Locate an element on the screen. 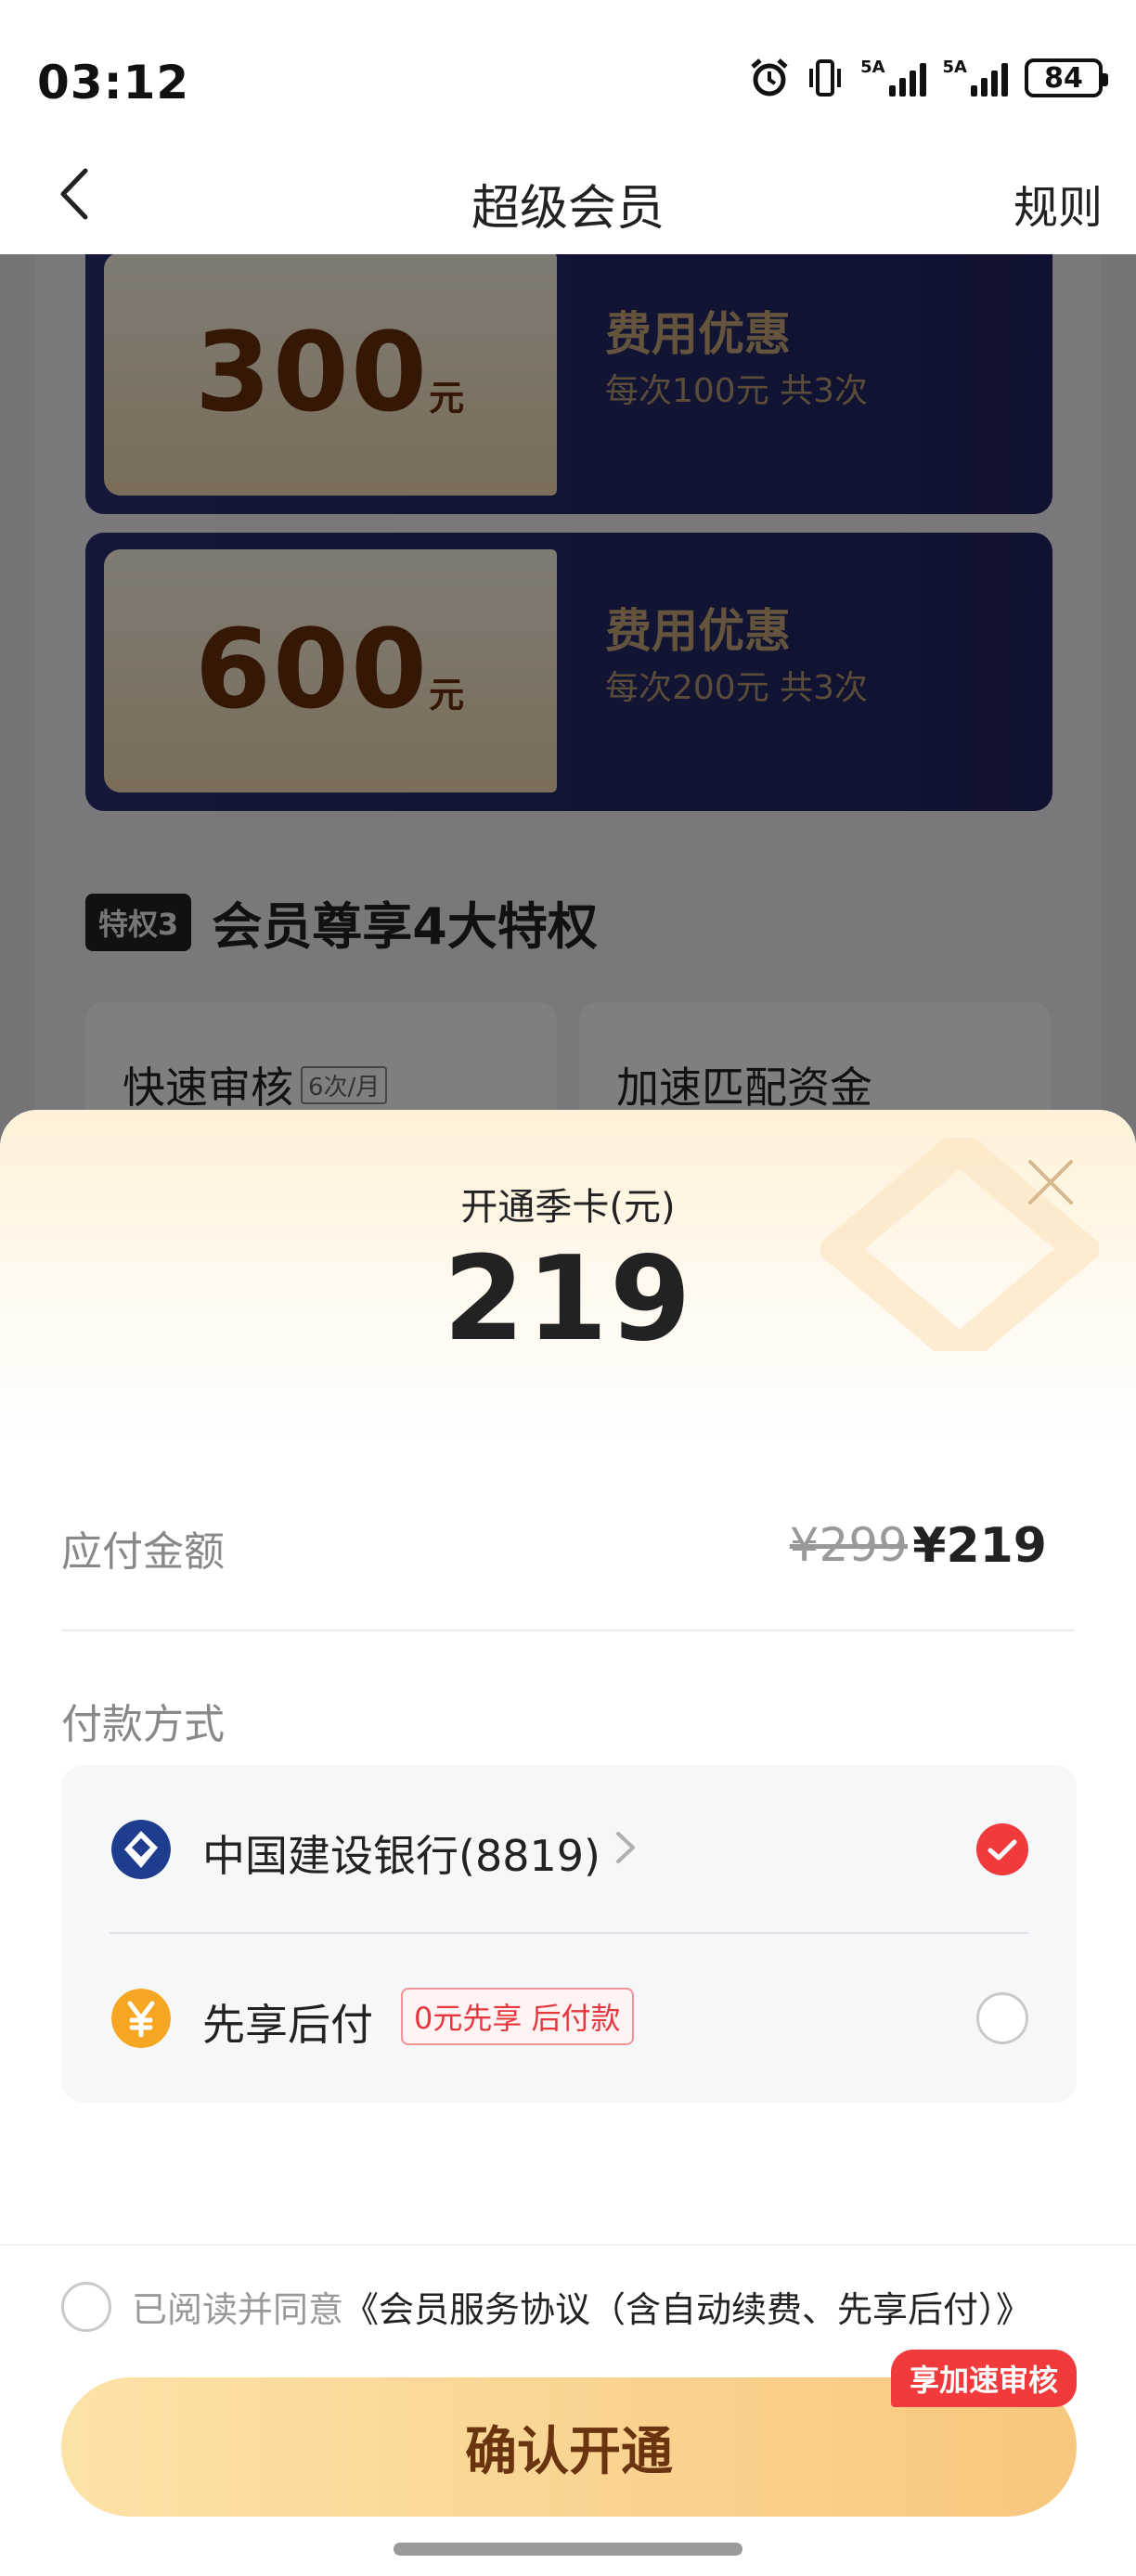 The width and height of the screenshot is (1136, 2576). battery-icon: 84 is located at coordinates (1066, 77).